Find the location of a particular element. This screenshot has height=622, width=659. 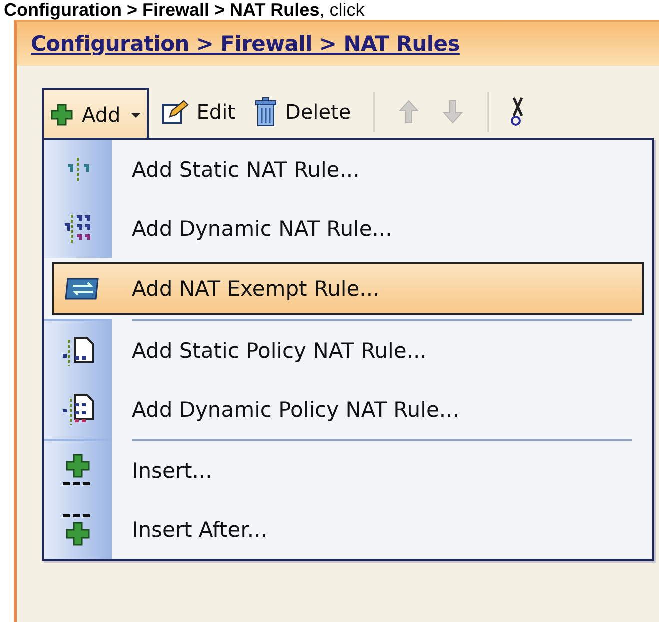

dynamic-nat-icon is located at coordinates (78, 228).